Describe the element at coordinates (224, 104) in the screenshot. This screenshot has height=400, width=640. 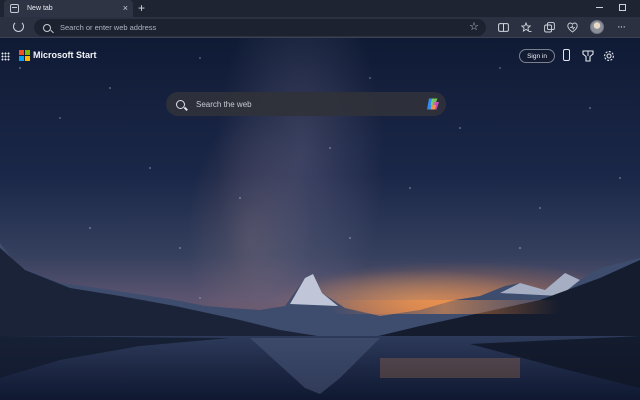
I see `search-placeholder: Search the web` at that location.